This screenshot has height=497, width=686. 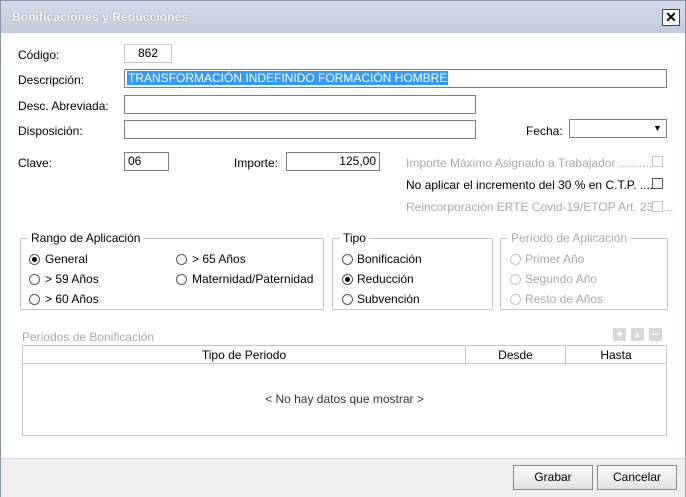 What do you see at coordinates (333, 161) in the screenshot?
I see `importe-field: 125,00` at bounding box center [333, 161].